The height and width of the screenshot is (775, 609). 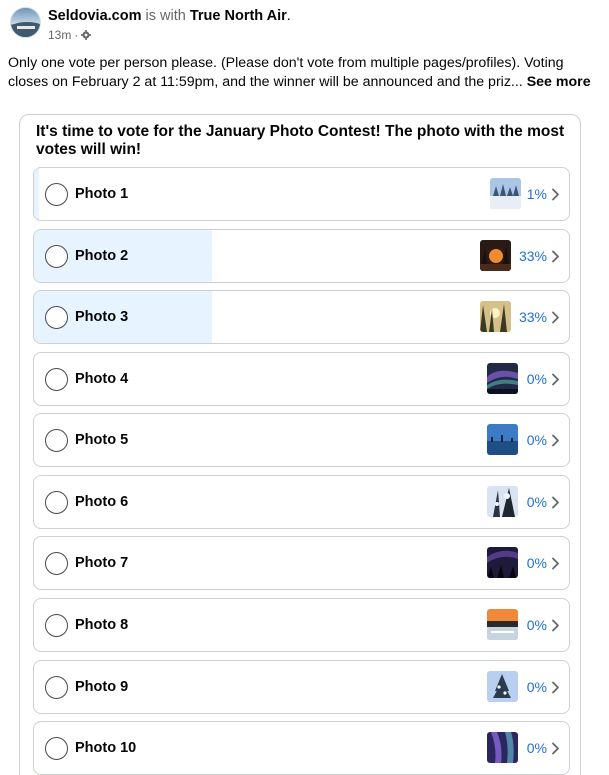 What do you see at coordinates (502, 562) in the screenshot?
I see `night-sky-thumbnail` at bounding box center [502, 562].